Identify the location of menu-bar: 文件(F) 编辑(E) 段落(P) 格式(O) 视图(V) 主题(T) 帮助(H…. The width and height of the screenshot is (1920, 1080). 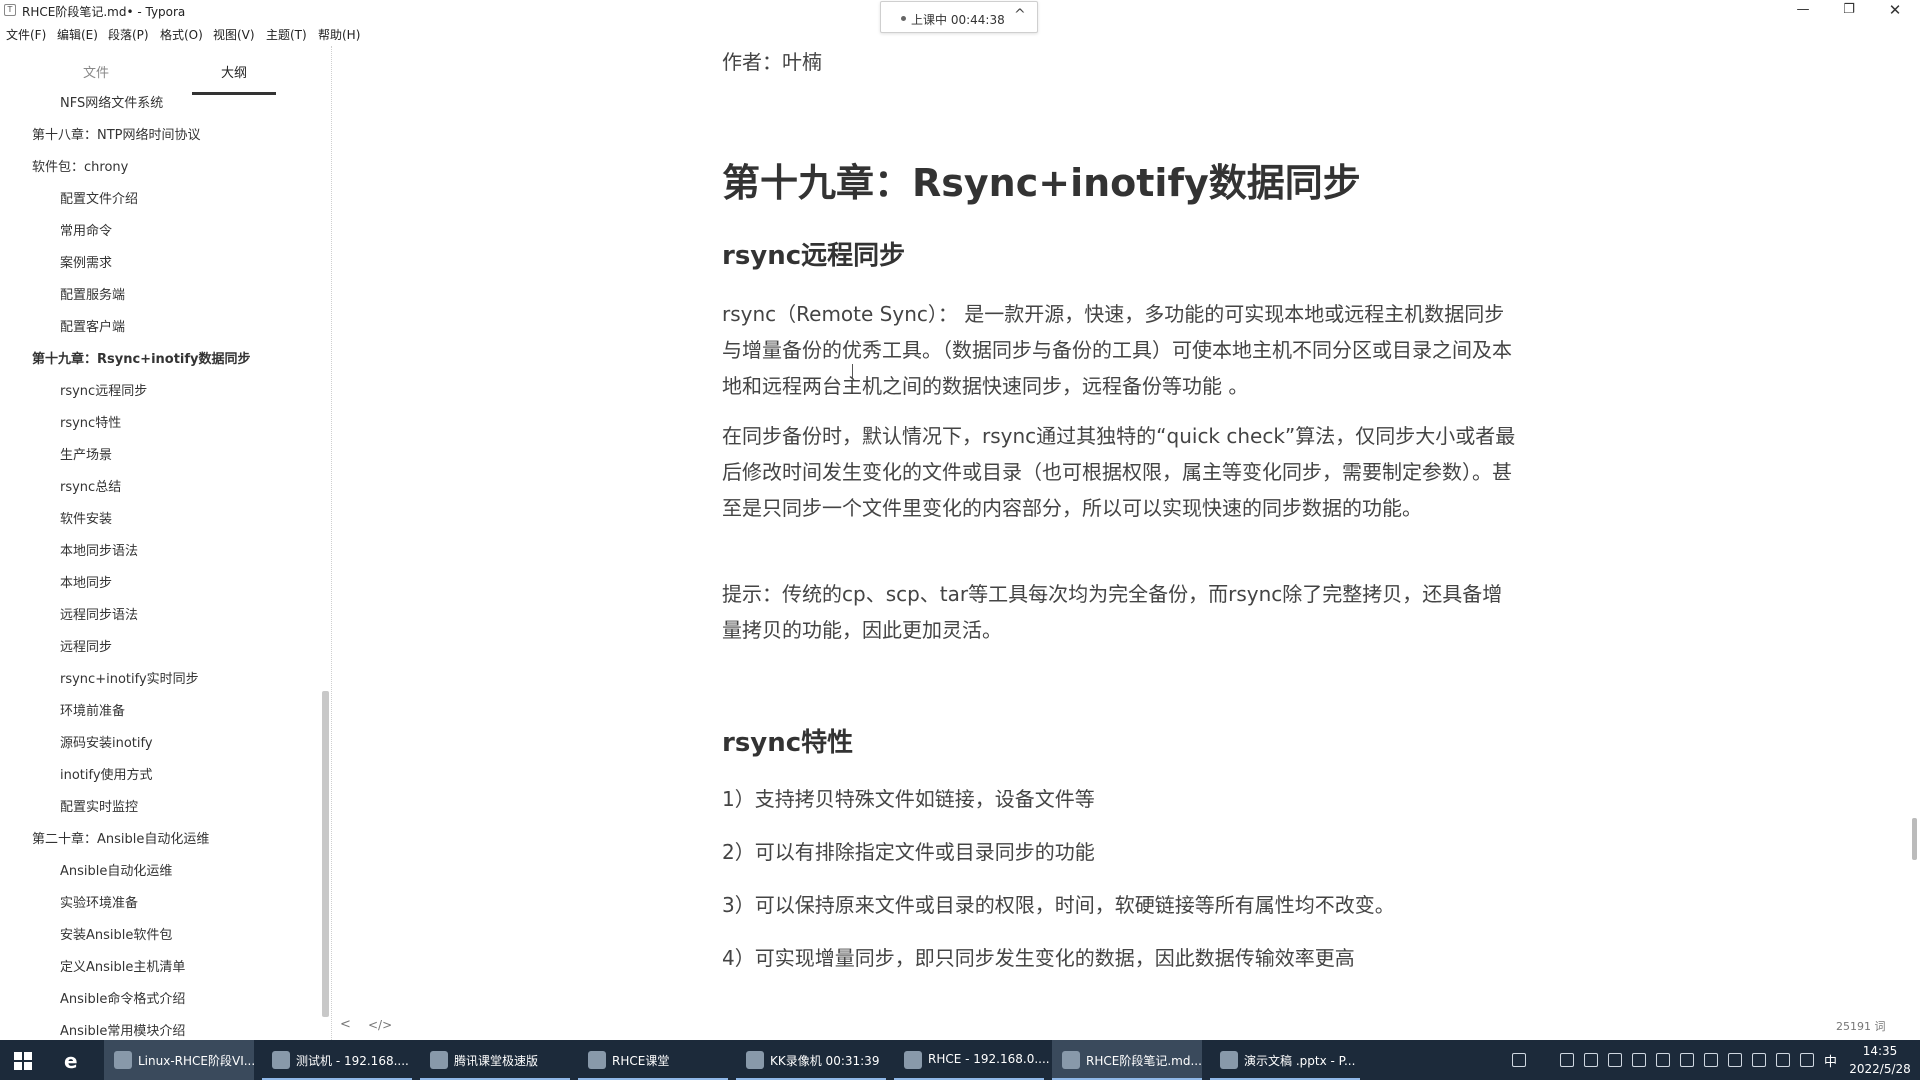
(450, 34).